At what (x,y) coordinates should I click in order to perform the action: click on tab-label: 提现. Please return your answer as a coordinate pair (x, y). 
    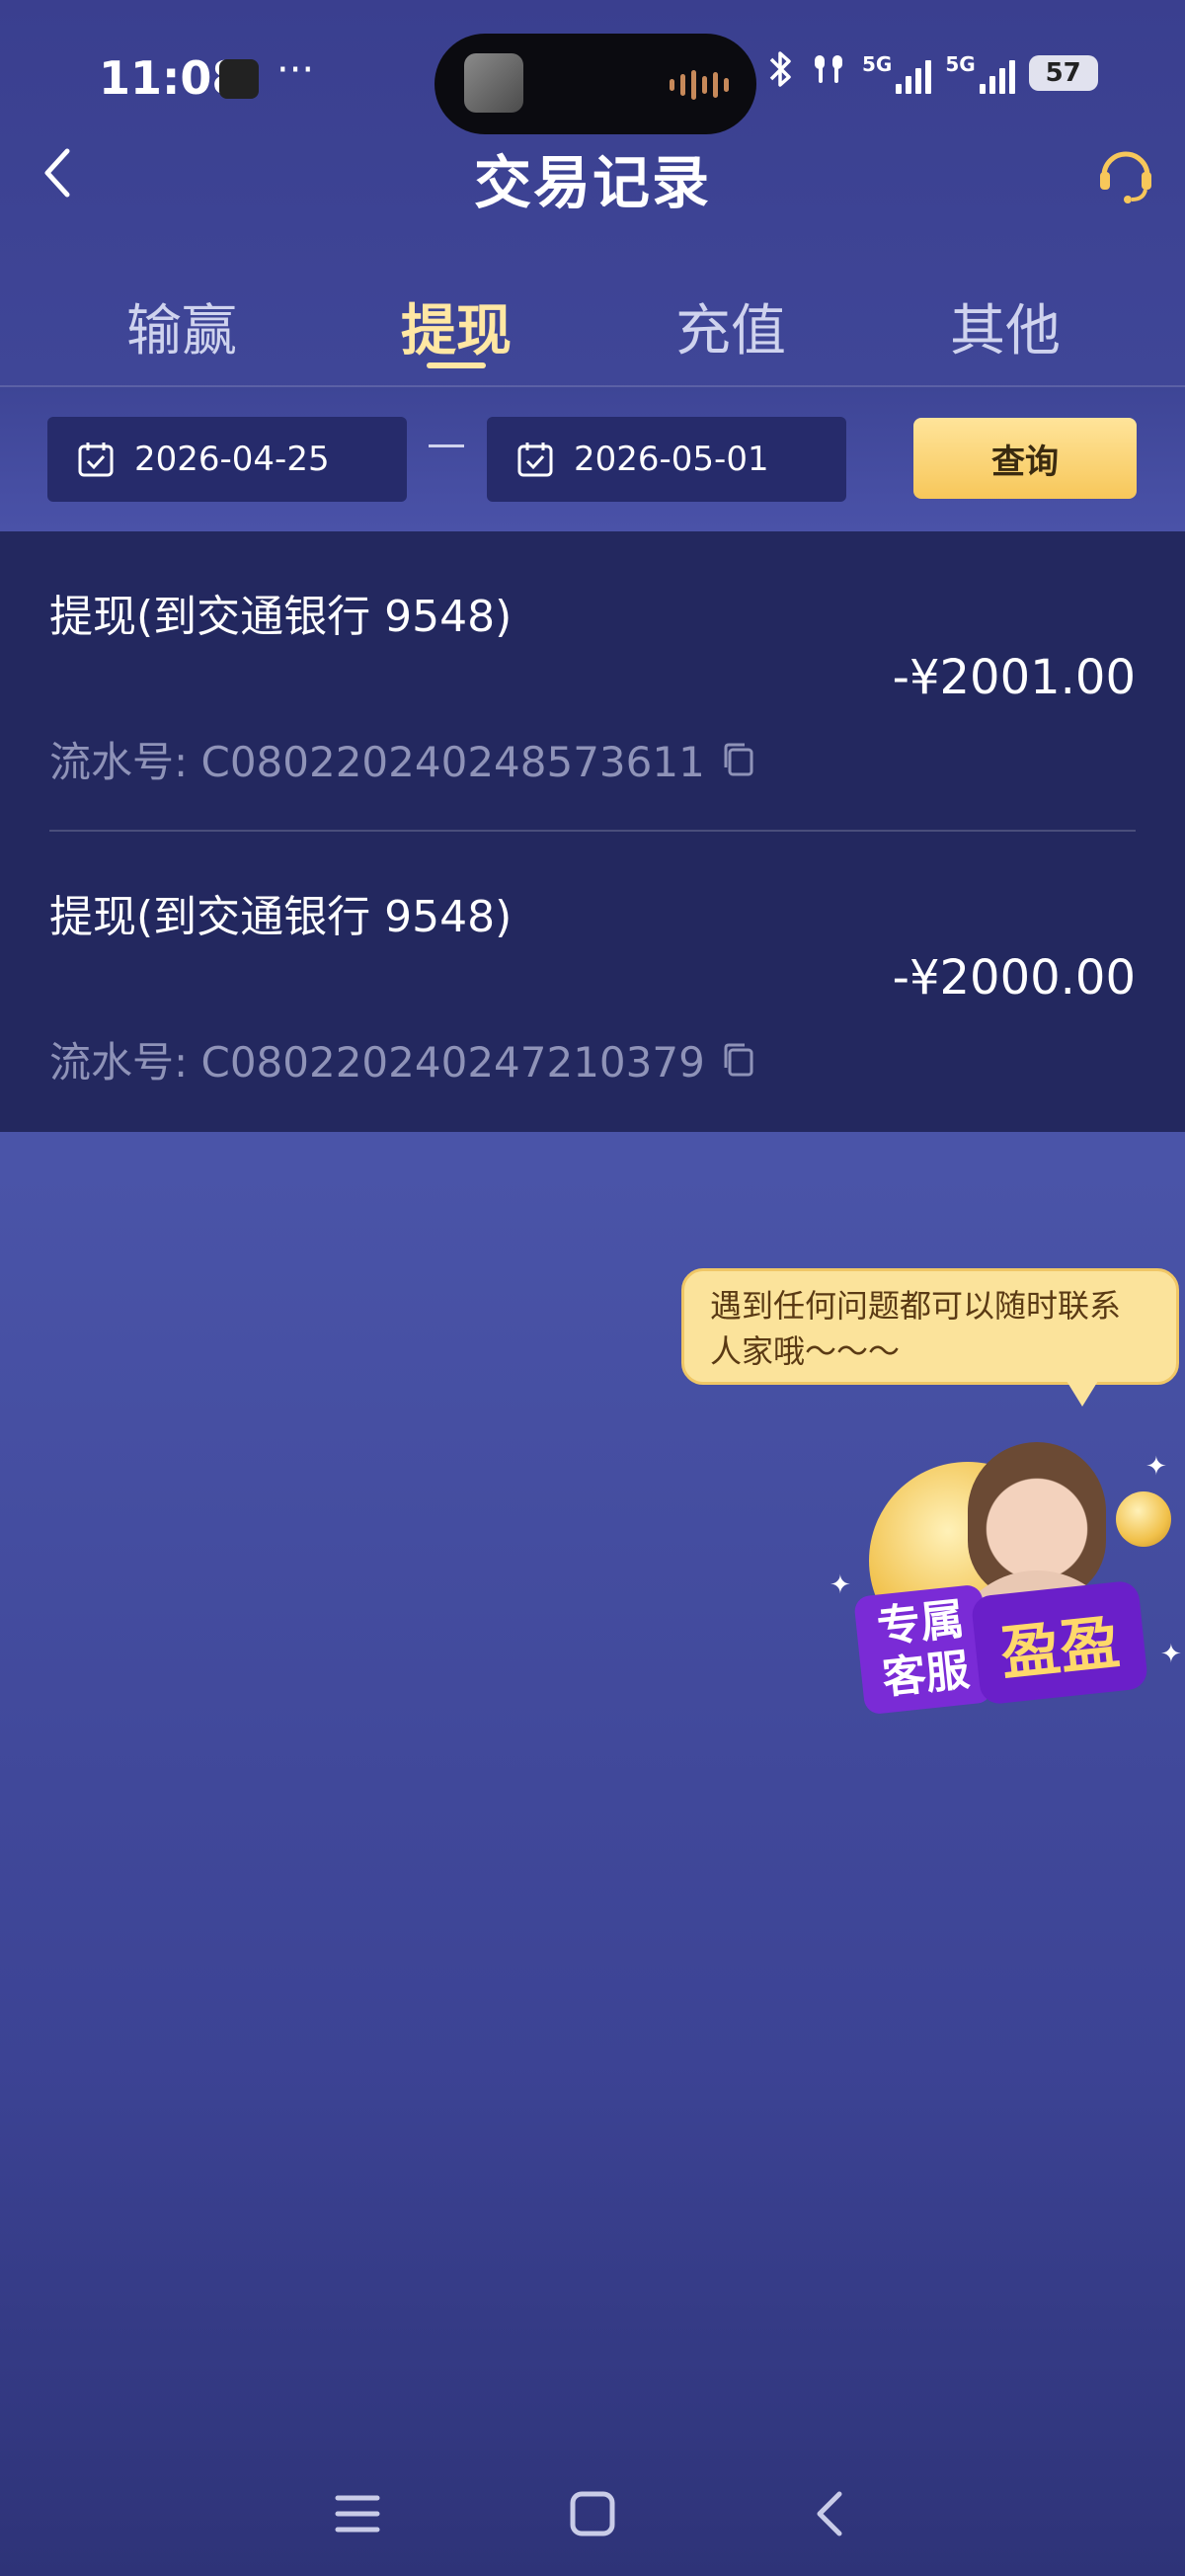
    Looking at the image, I should click on (456, 331).